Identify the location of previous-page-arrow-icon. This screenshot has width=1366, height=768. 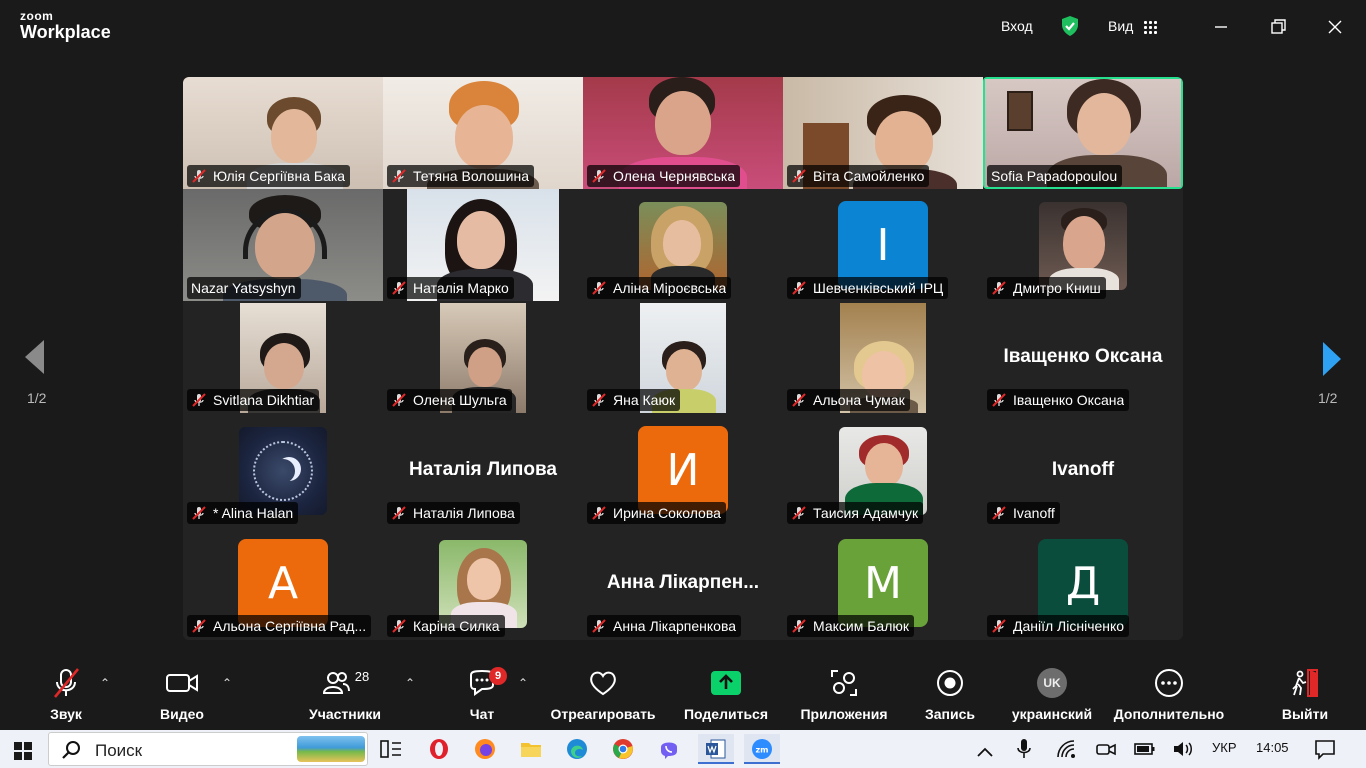
(35, 357).